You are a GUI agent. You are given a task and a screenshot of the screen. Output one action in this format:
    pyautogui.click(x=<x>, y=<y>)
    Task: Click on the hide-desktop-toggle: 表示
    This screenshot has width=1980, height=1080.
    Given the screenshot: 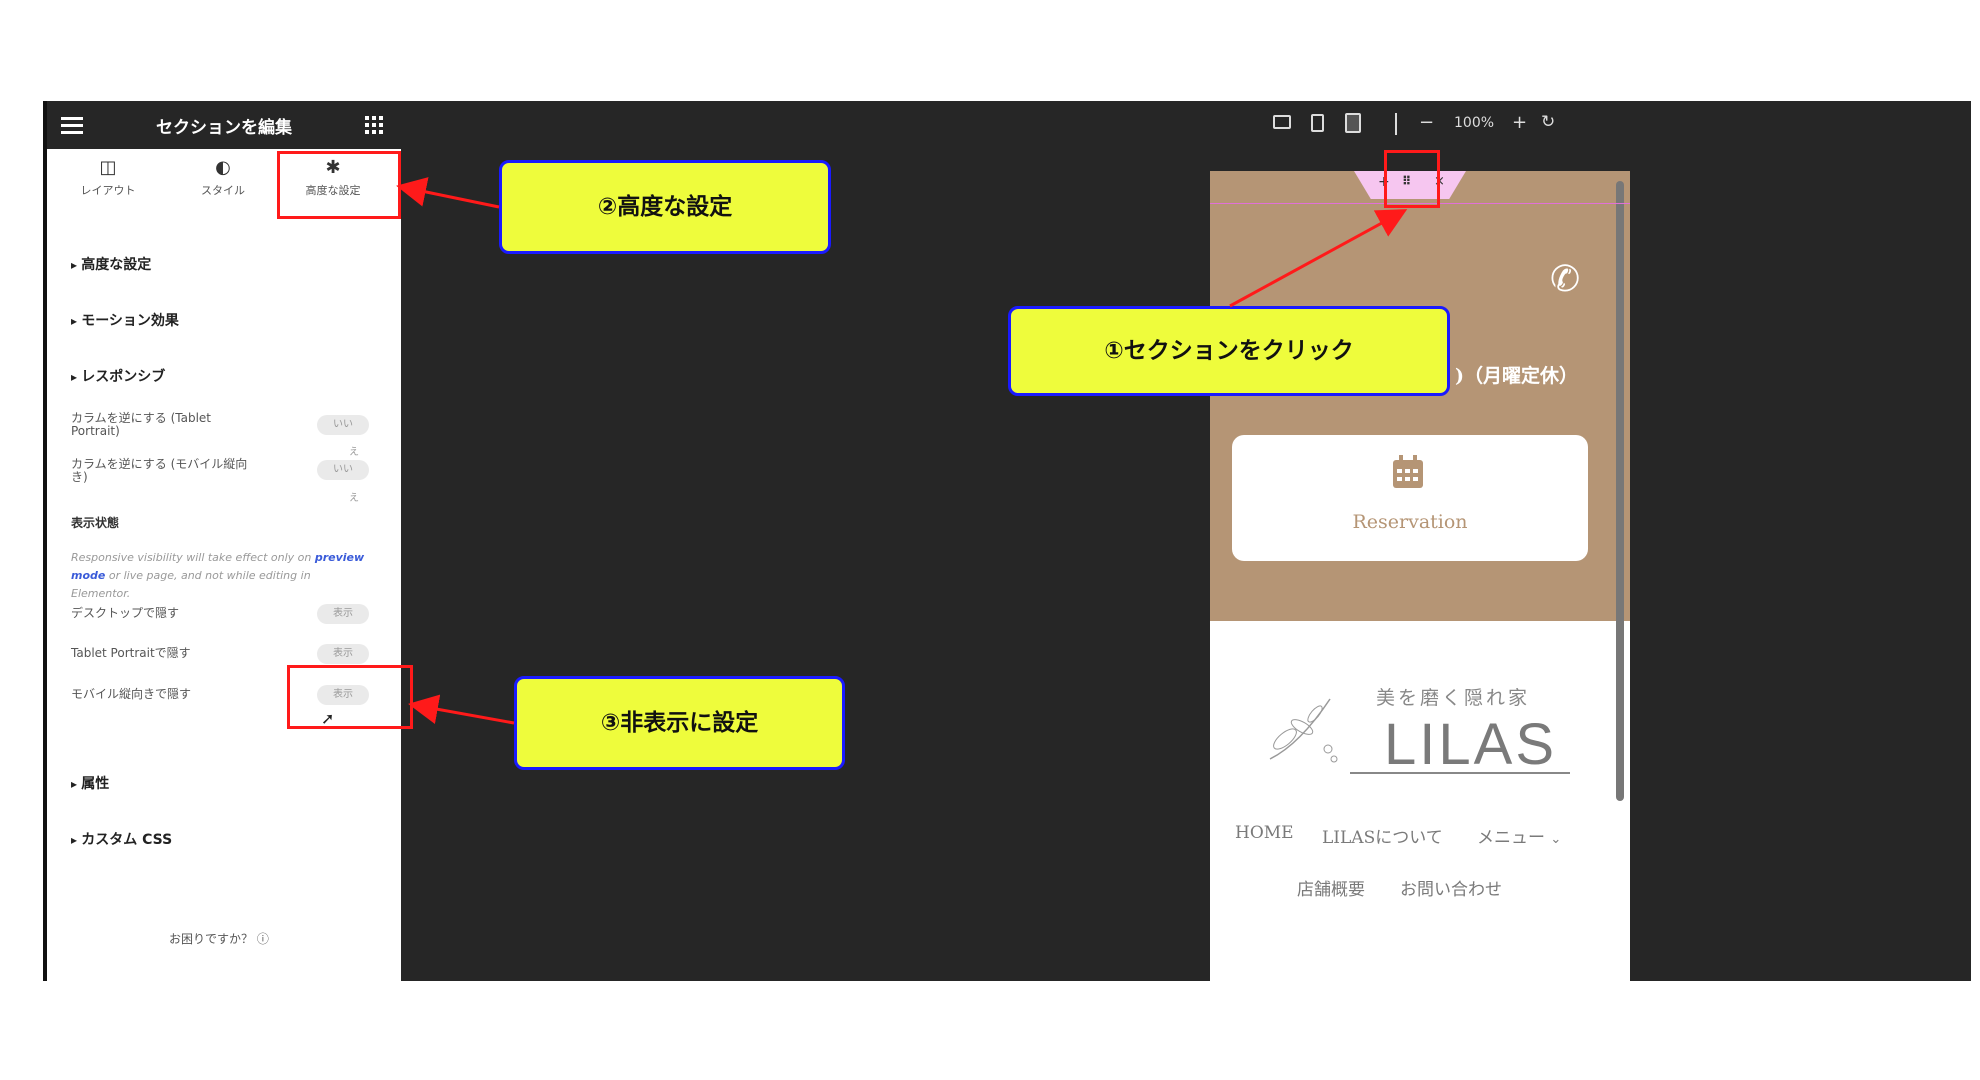 What is the action you would take?
    pyautogui.click(x=343, y=614)
    